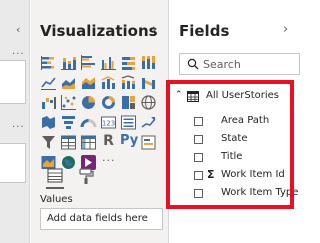  I want to click on paint-roller-icon, so click(86, 176).